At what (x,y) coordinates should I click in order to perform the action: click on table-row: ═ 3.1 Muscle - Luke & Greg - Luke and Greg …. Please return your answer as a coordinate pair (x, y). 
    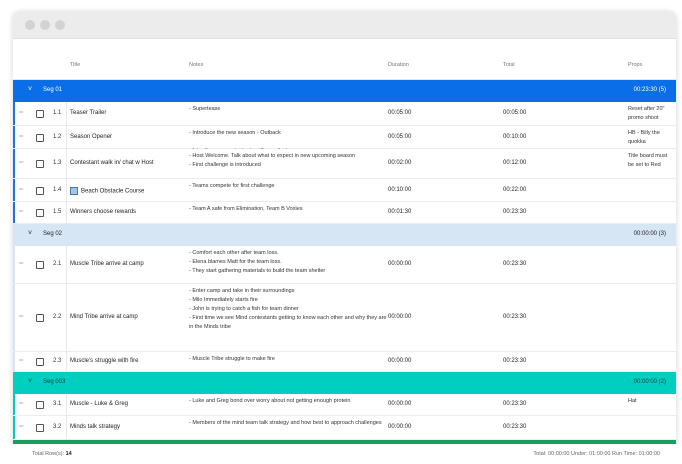
    Looking at the image, I should click on (344, 405).